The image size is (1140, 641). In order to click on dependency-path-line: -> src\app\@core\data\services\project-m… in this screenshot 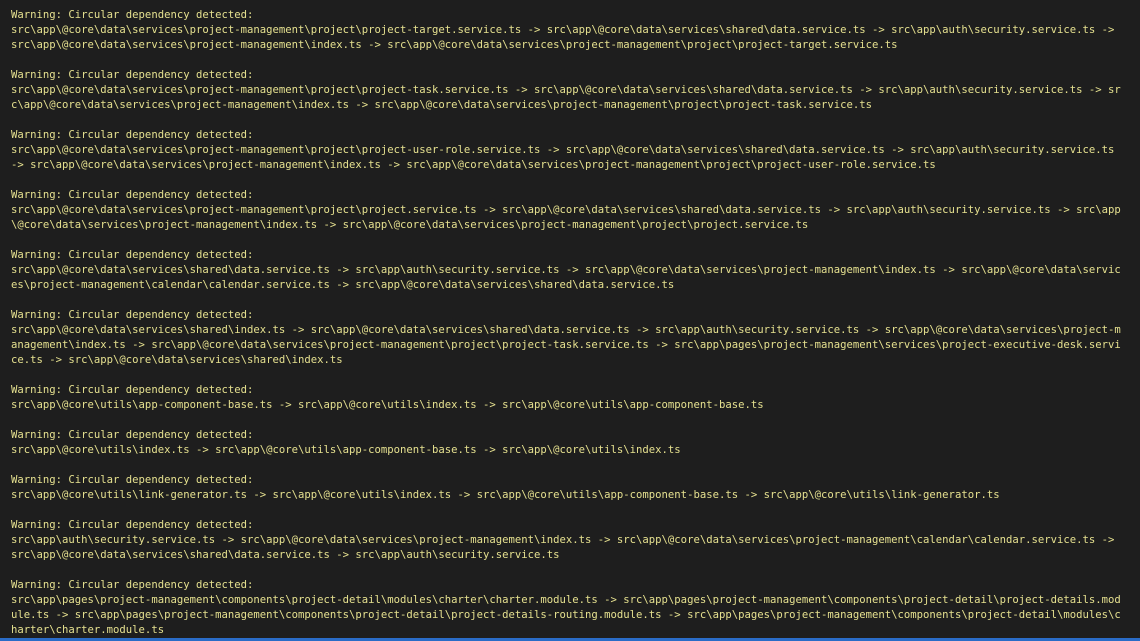, I will do `click(473, 165)`.